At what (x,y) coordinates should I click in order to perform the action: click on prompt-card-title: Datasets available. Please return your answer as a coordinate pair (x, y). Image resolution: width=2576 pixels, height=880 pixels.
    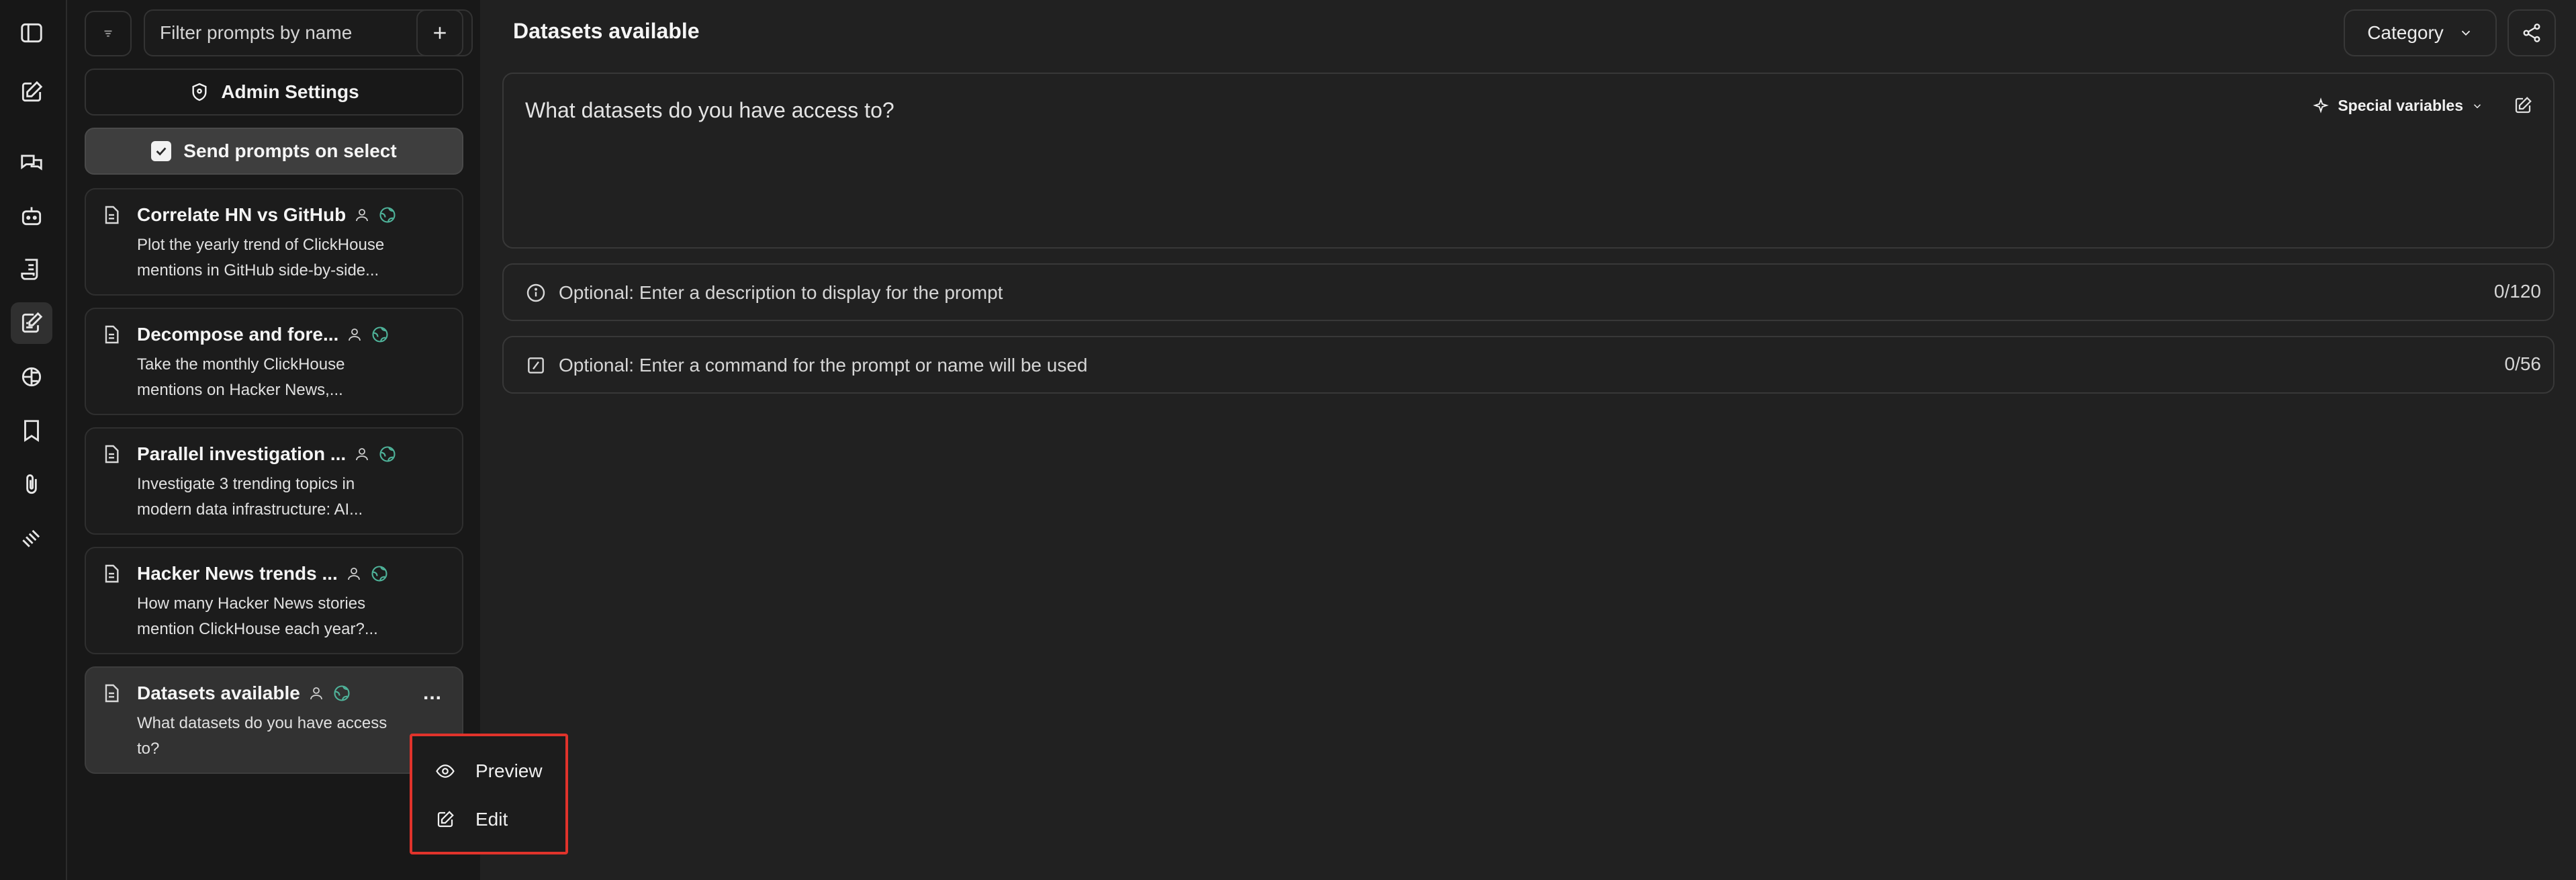
    Looking at the image, I should click on (218, 693).